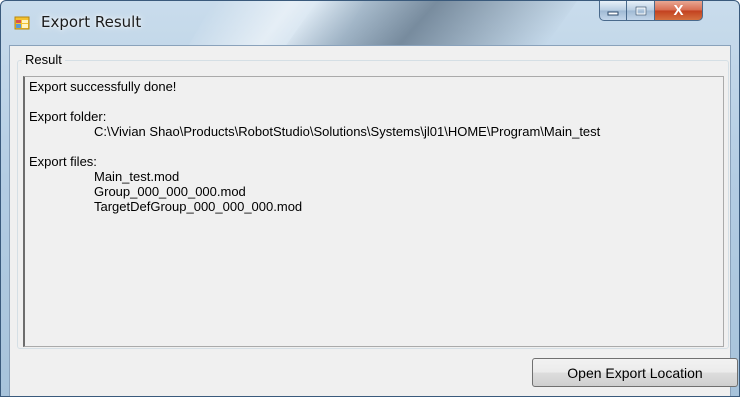  I want to click on minimize-button, so click(613, 11).